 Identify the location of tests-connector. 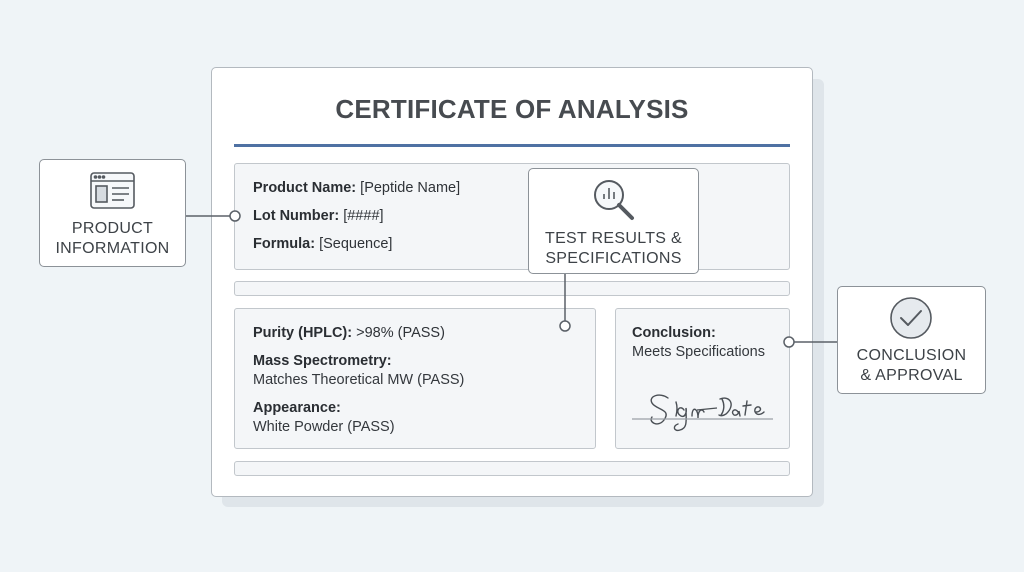
(565, 303).